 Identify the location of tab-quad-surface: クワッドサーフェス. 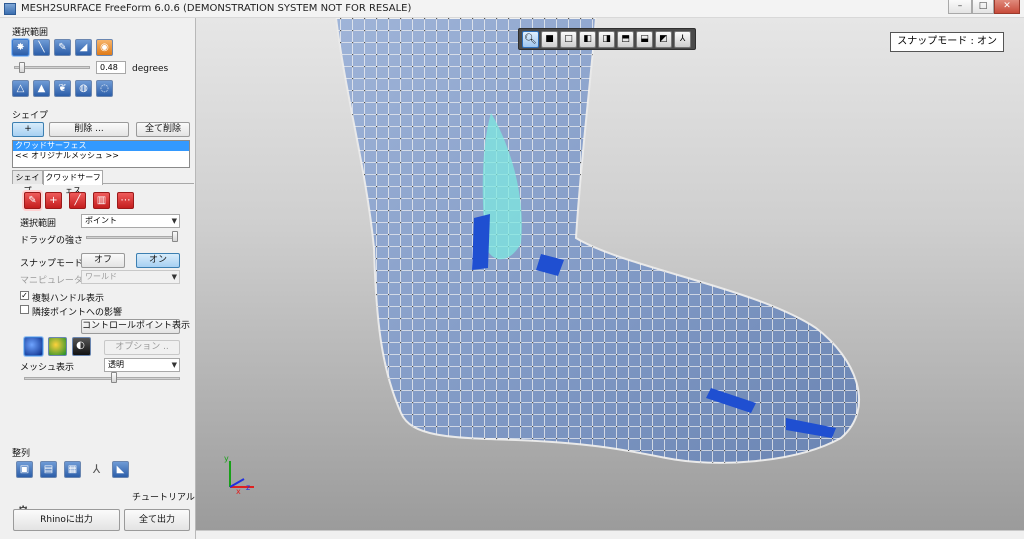
(73, 182).